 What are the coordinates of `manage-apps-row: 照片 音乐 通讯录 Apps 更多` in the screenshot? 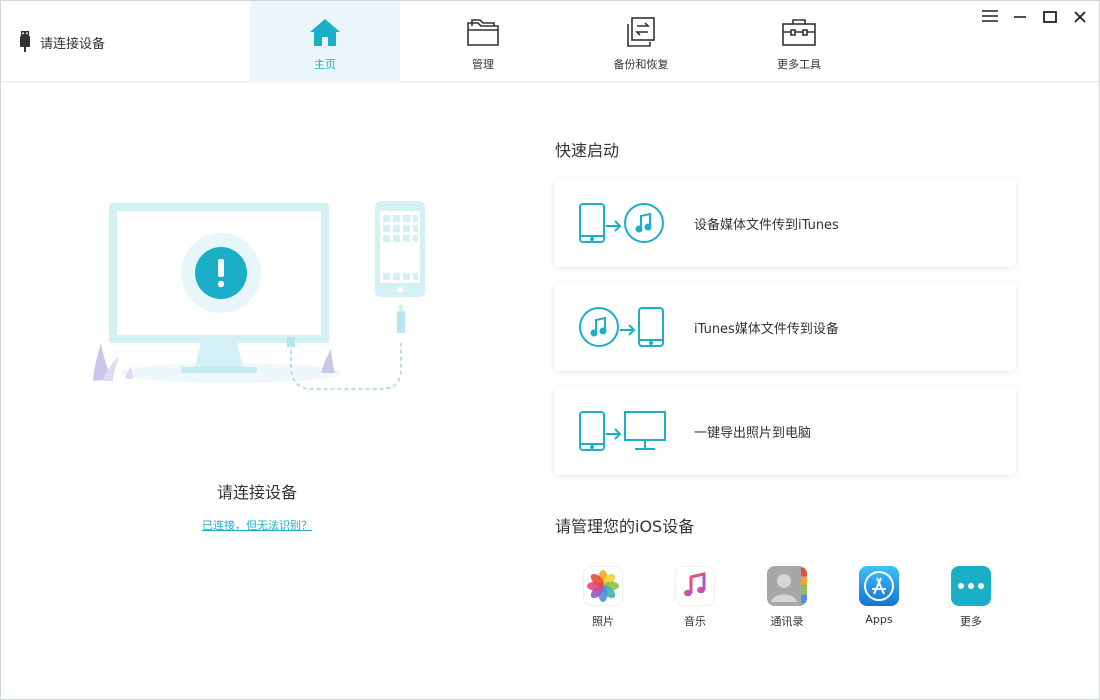 It's located at (787, 597).